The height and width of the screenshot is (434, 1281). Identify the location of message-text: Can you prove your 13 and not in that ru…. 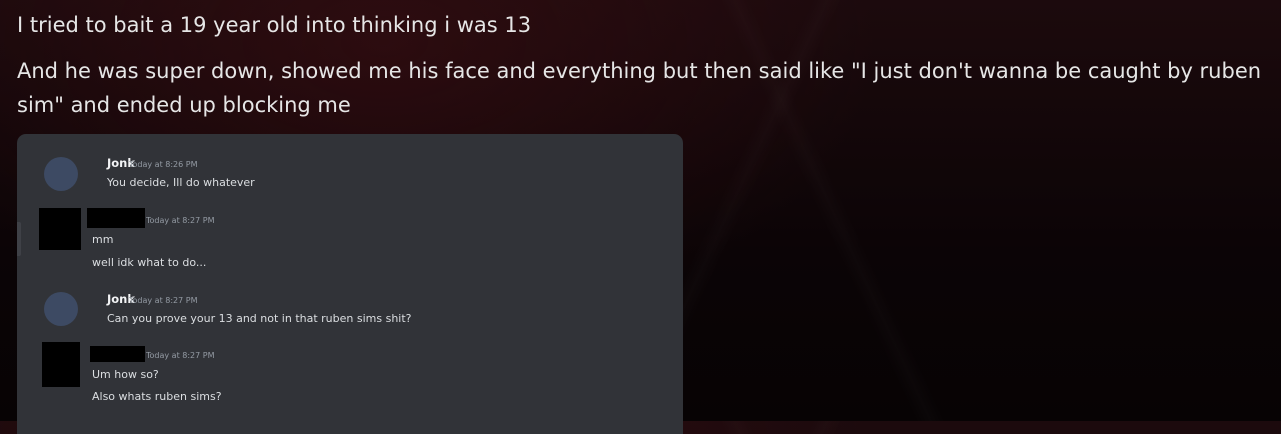
(259, 318).